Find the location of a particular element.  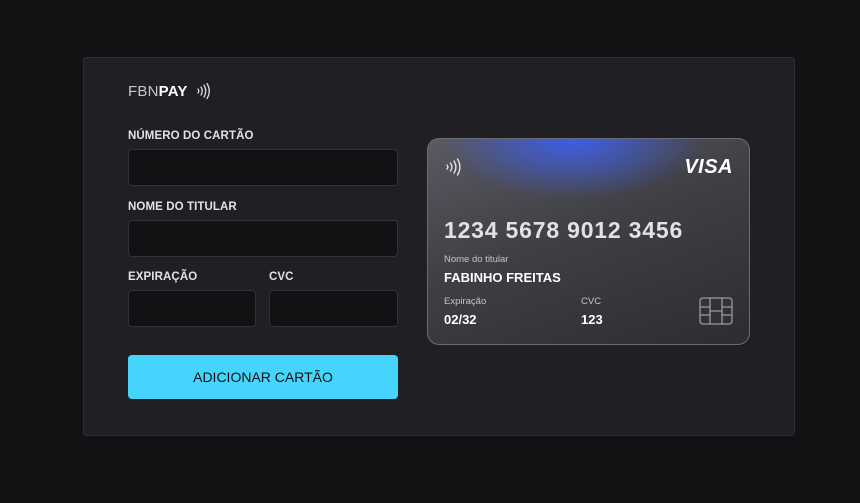

expiration-display: 02/32 is located at coordinates (460, 319).